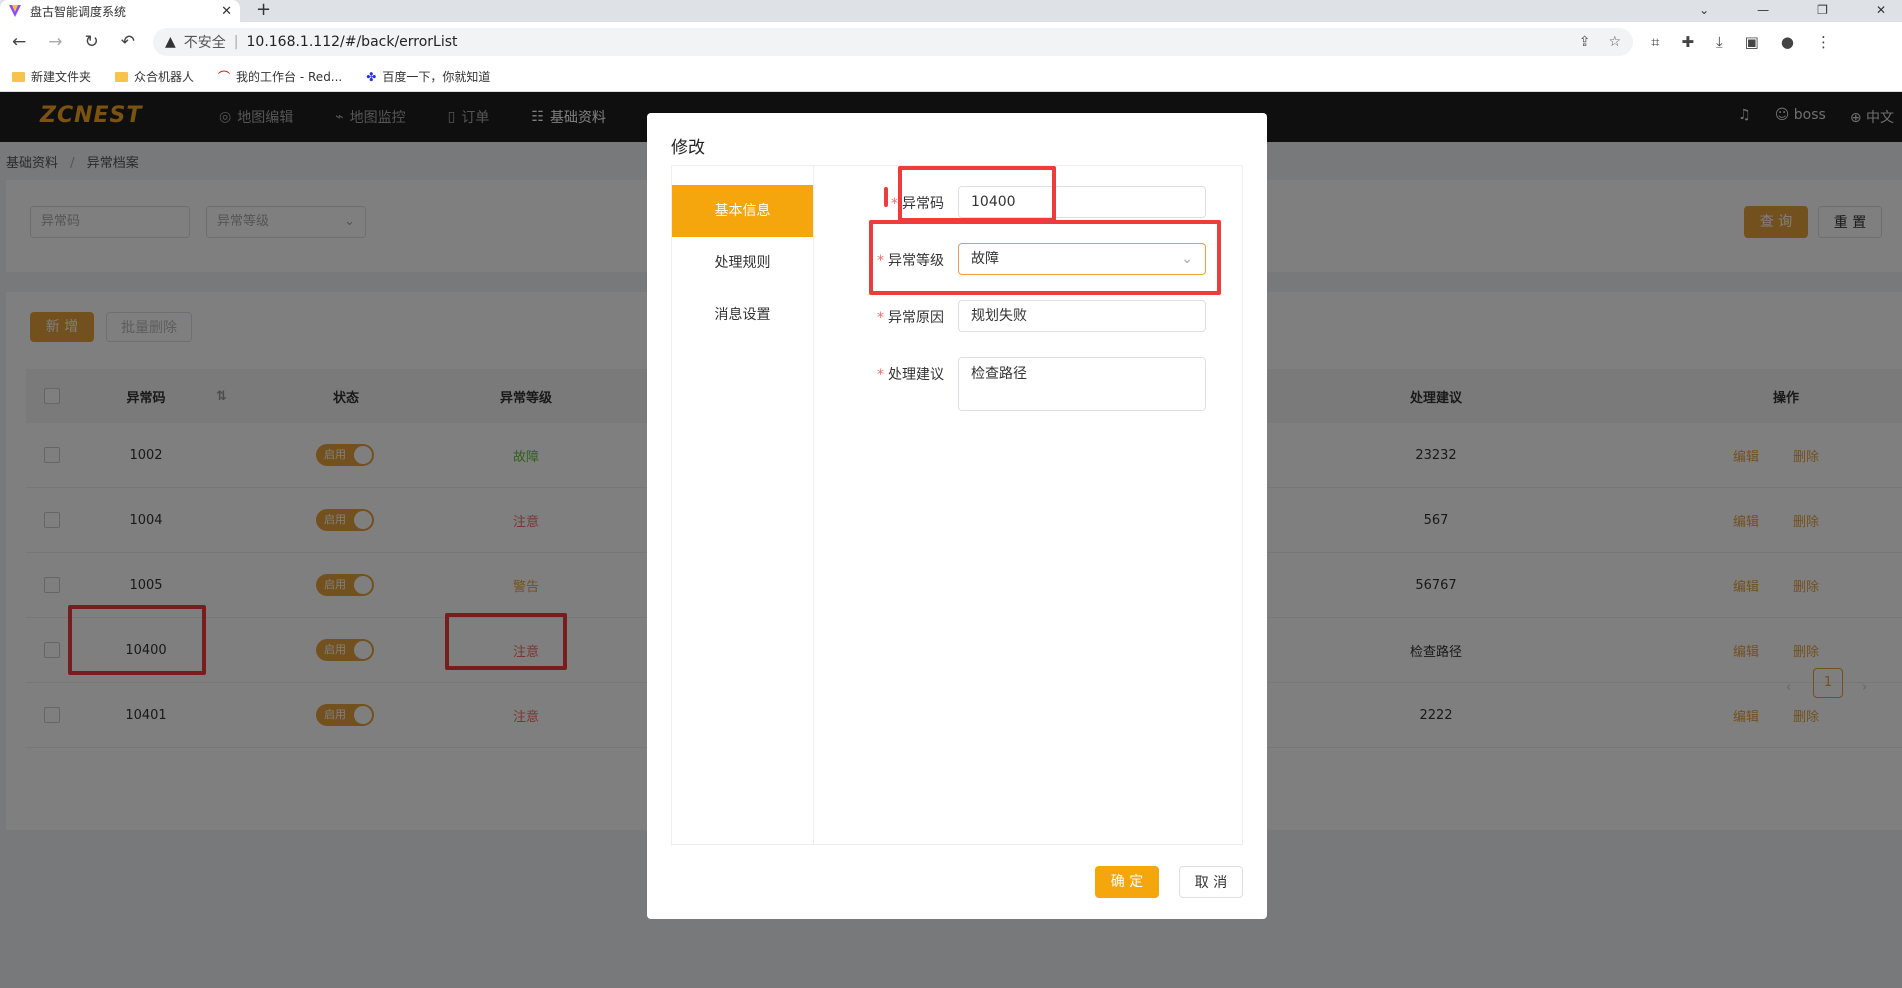  What do you see at coordinates (742, 315) in the screenshot?
I see `tab-messages: 消息设置` at bounding box center [742, 315].